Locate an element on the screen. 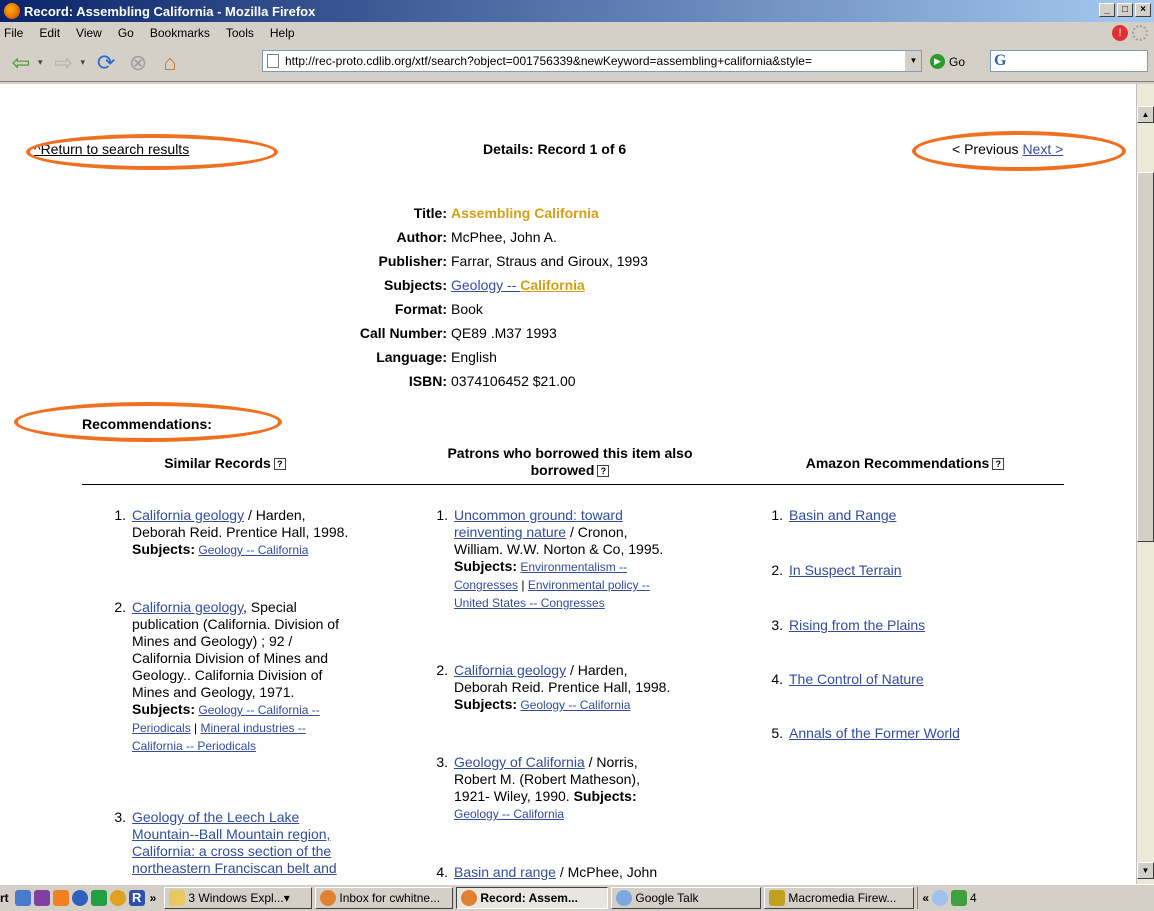  similar-title-link: California: a cross section of the is located at coordinates (231, 851).